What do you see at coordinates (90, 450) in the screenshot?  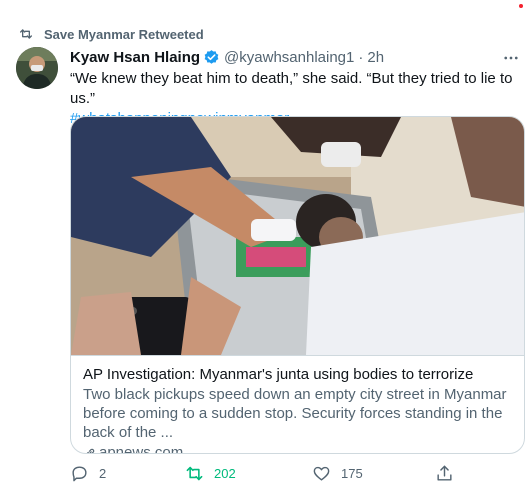 I see `link-icon` at bounding box center [90, 450].